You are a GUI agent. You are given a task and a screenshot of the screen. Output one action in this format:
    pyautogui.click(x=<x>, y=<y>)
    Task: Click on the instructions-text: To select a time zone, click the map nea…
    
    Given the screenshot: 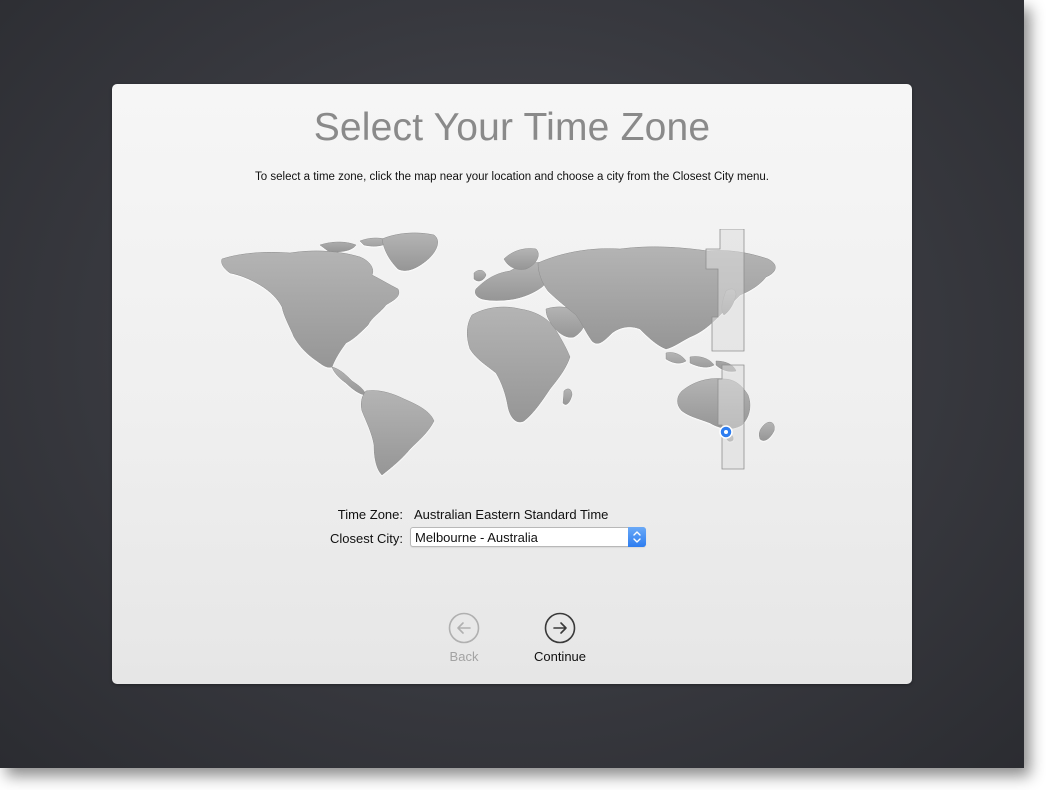 What is the action you would take?
    pyautogui.click(x=512, y=177)
    